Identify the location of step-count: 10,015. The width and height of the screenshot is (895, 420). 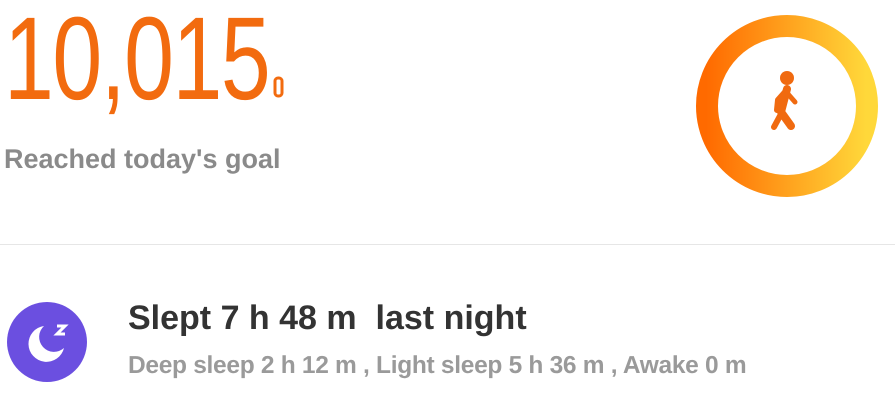
(137, 59).